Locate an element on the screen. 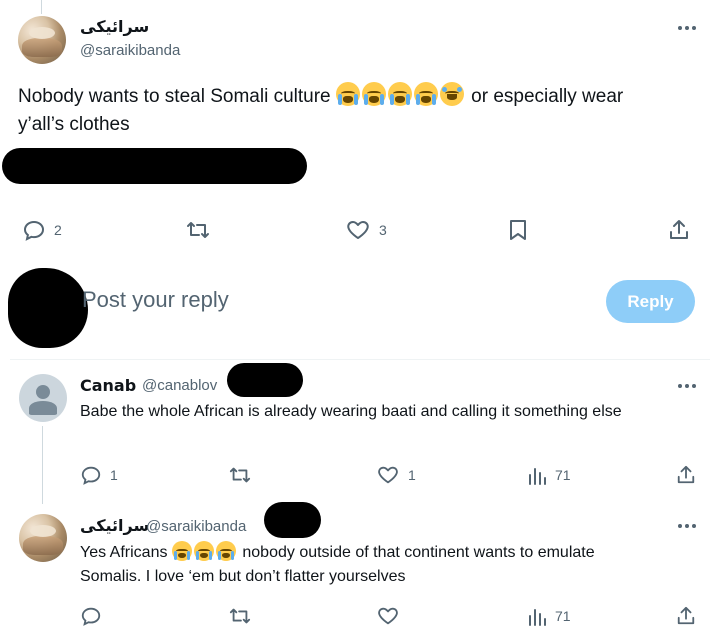  display-name: Canab is located at coordinates (108, 385).